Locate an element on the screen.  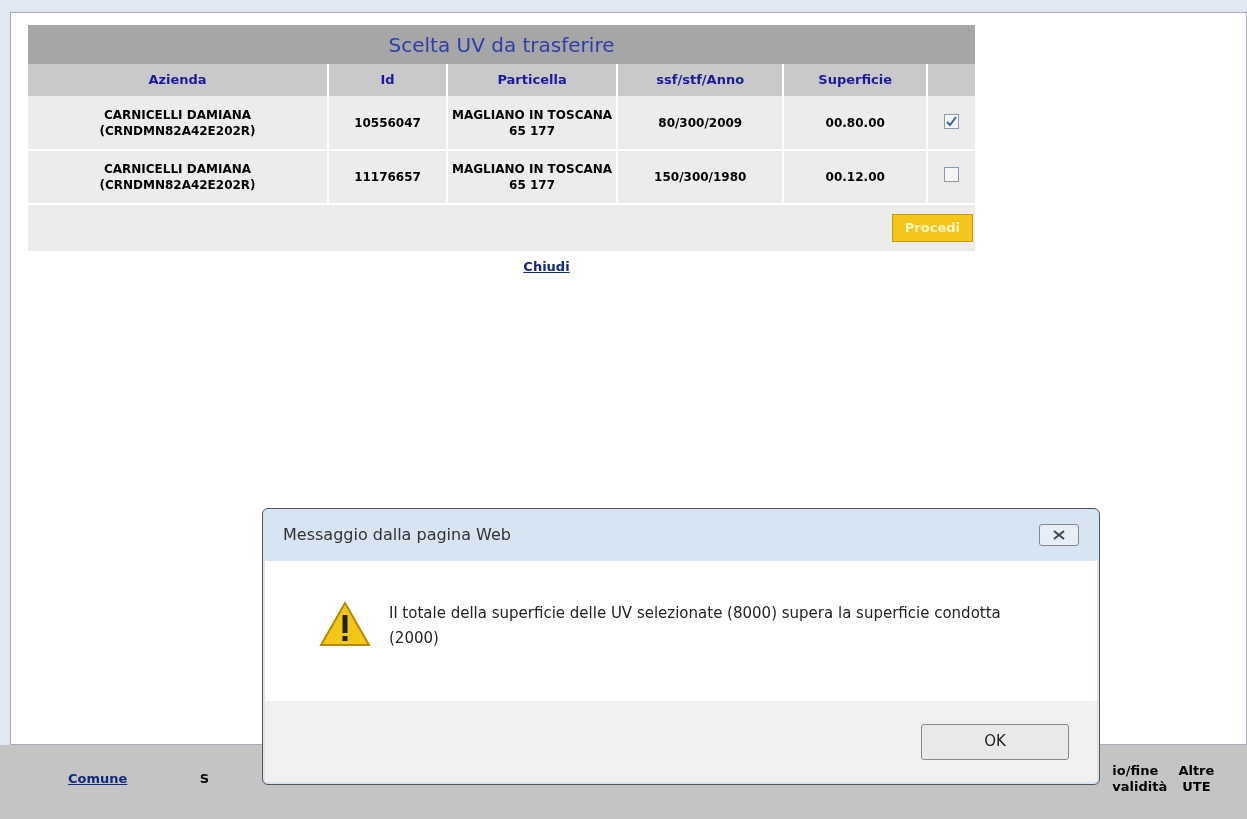
column-header: Altre UTE is located at coordinates (1196, 779).